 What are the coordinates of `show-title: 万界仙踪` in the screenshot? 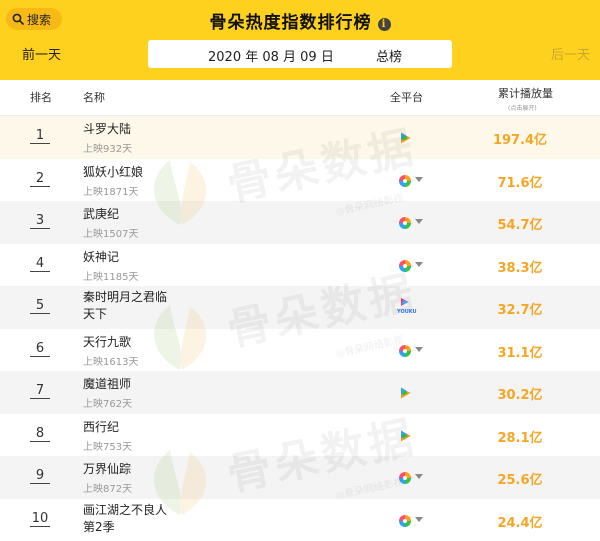 It's located at (138, 469).